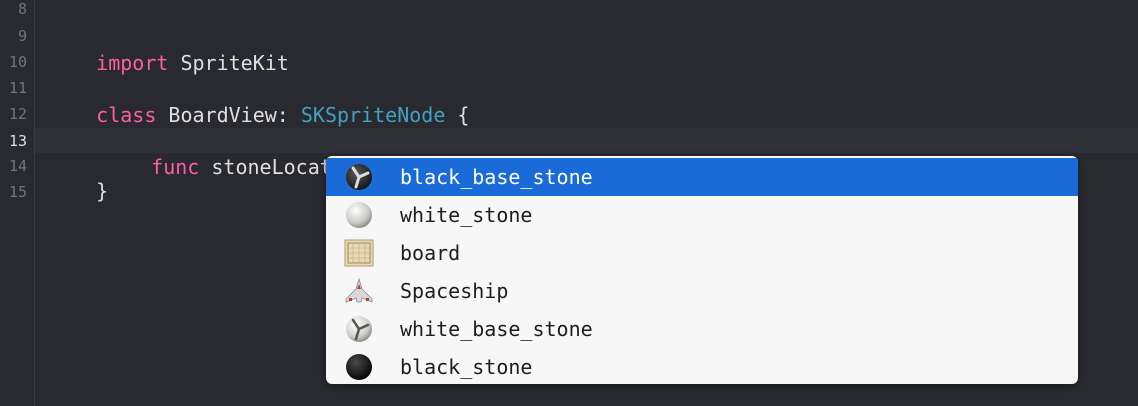 The width and height of the screenshot is (1138, 406). I want to click on completion-item-label: Spaceship, so click(454, 291).